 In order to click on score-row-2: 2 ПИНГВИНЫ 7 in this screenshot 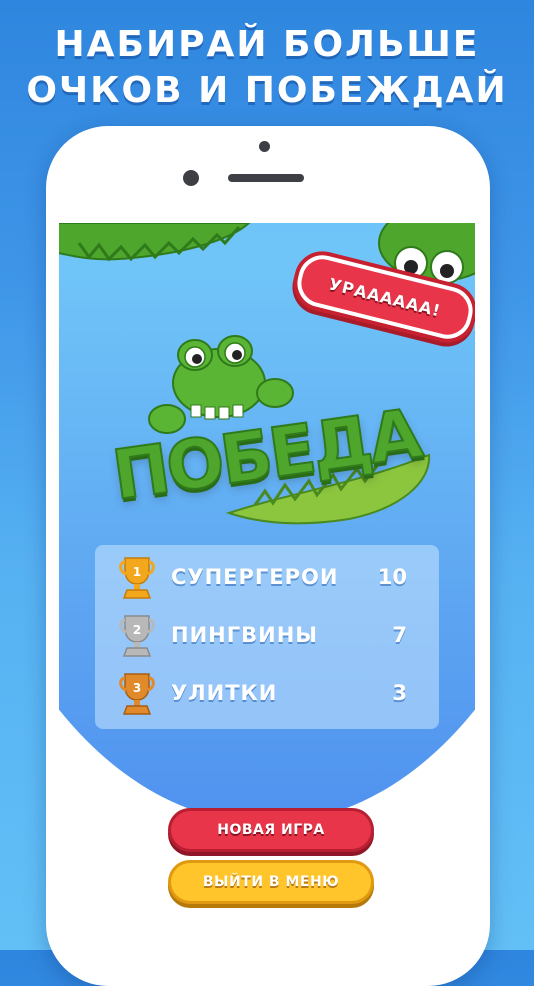, I will do `click(267, 635)`.